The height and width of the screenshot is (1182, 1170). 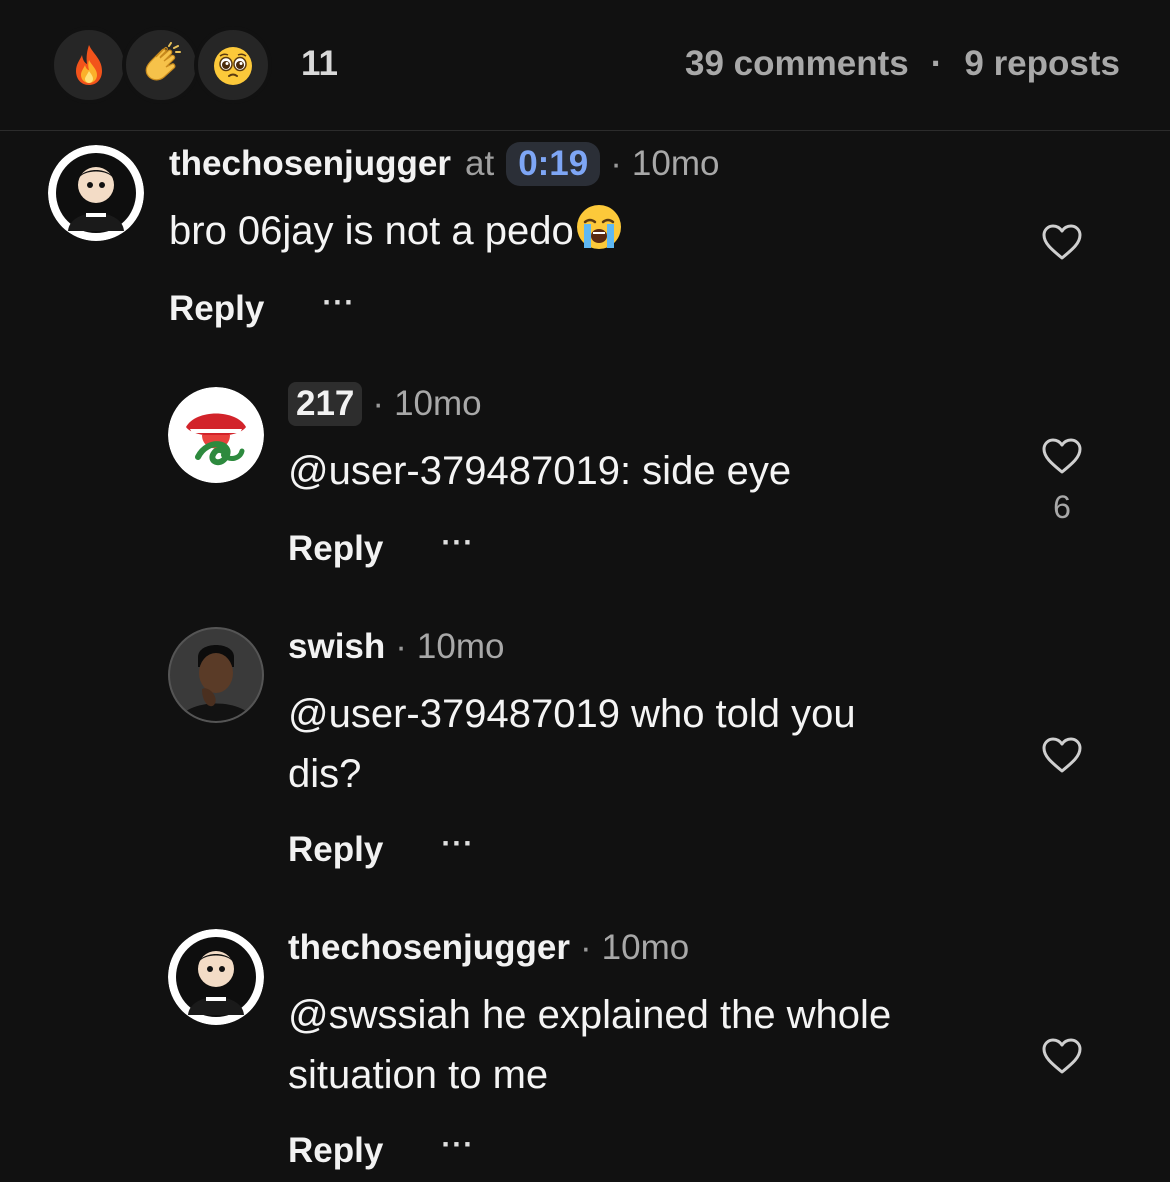 I want to click on reaction-count: 11, so click(x=319, y=63).